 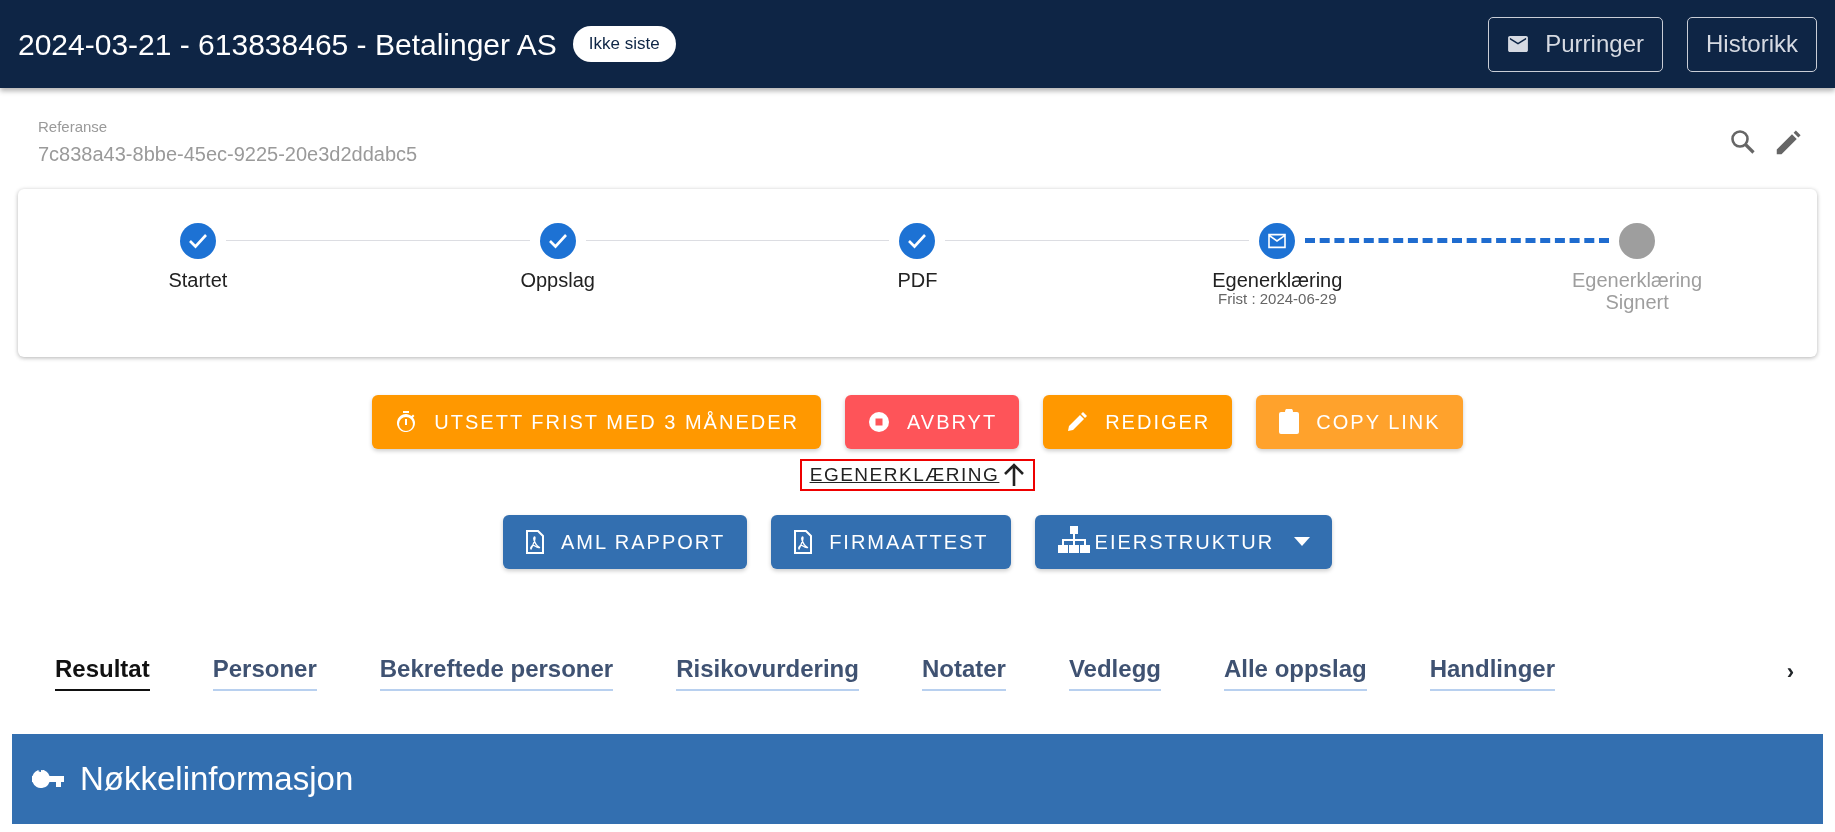 I want to click on reference-label: Referanse, so click(x=73, y=127).